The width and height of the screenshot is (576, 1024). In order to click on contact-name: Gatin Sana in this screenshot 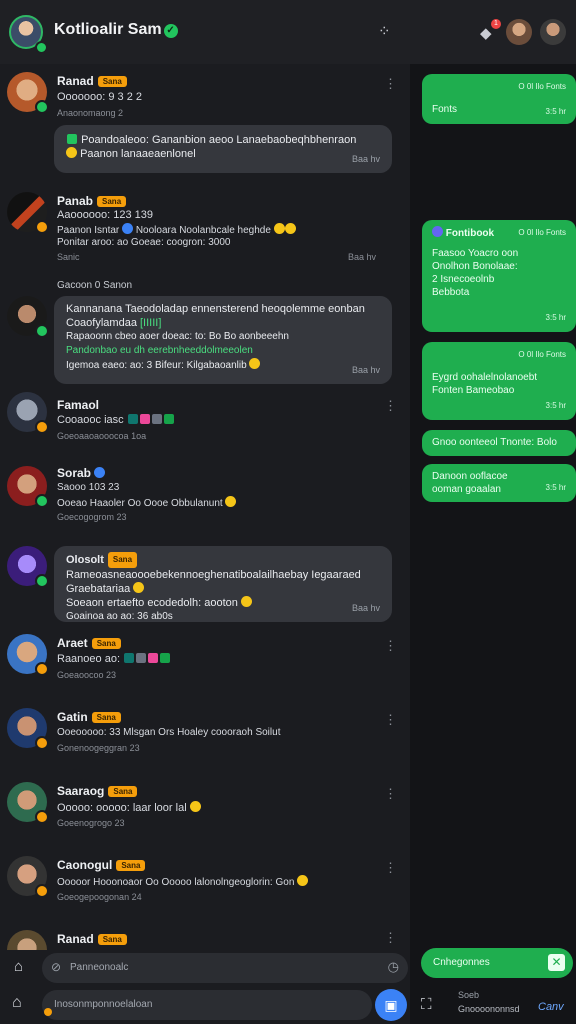, I will do `click(89, 717)`.